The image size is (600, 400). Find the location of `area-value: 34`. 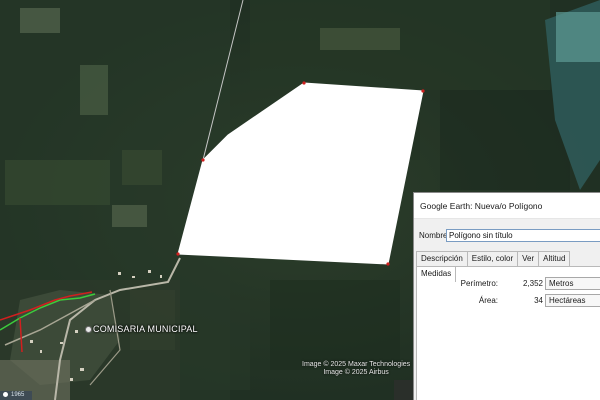

area-value: 34 is located at coordinates (538, 300).